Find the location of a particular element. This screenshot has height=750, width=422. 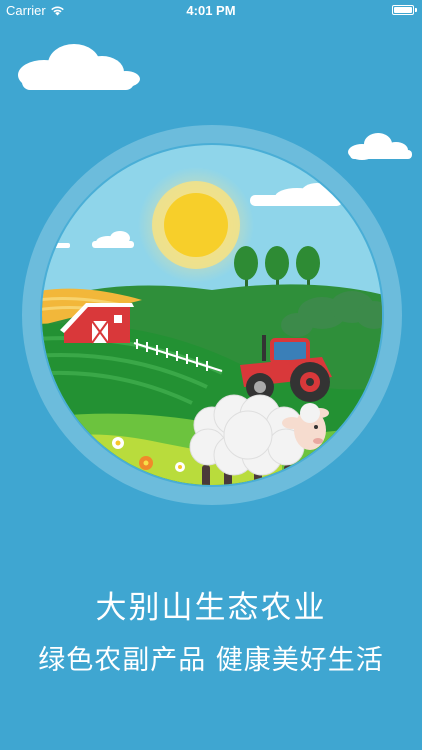

battery-full-icon is located at coordinates (404, 10).